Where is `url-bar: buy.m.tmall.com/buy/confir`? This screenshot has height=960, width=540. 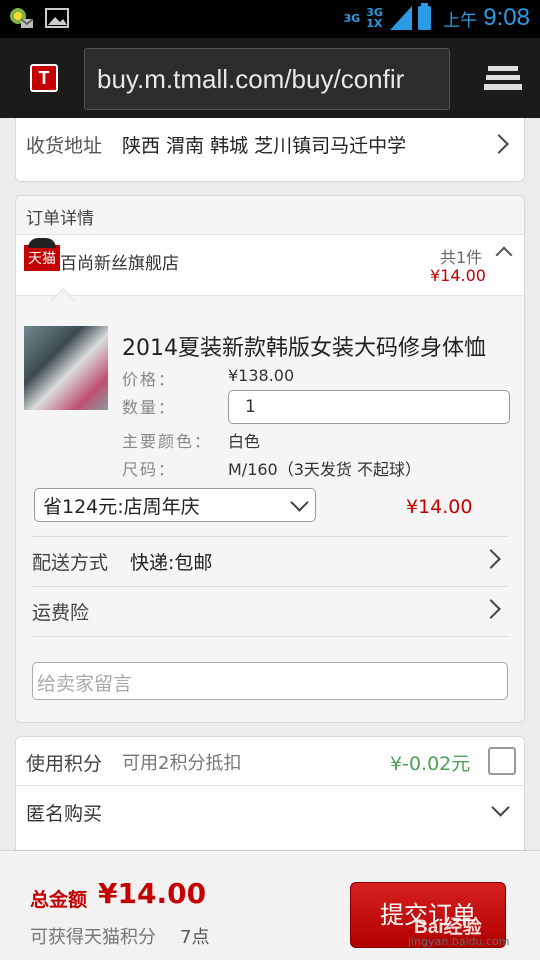 url-bar: buy.m.tmall.com/buy/confir is located at coordinates (267, 79).